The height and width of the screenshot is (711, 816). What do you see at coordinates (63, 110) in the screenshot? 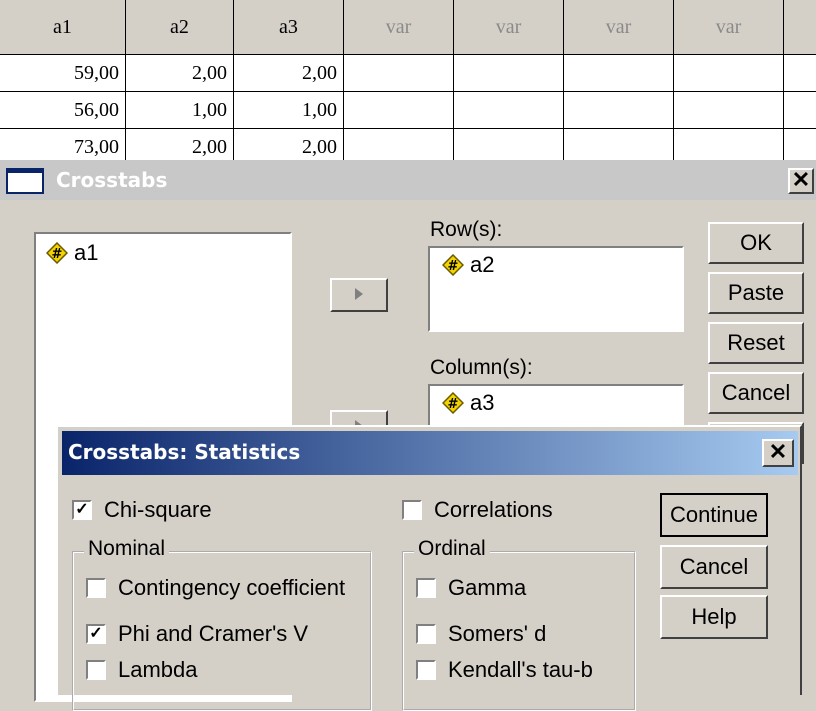
I see `data-cell: 56,00` at bounding box center [63, 110].